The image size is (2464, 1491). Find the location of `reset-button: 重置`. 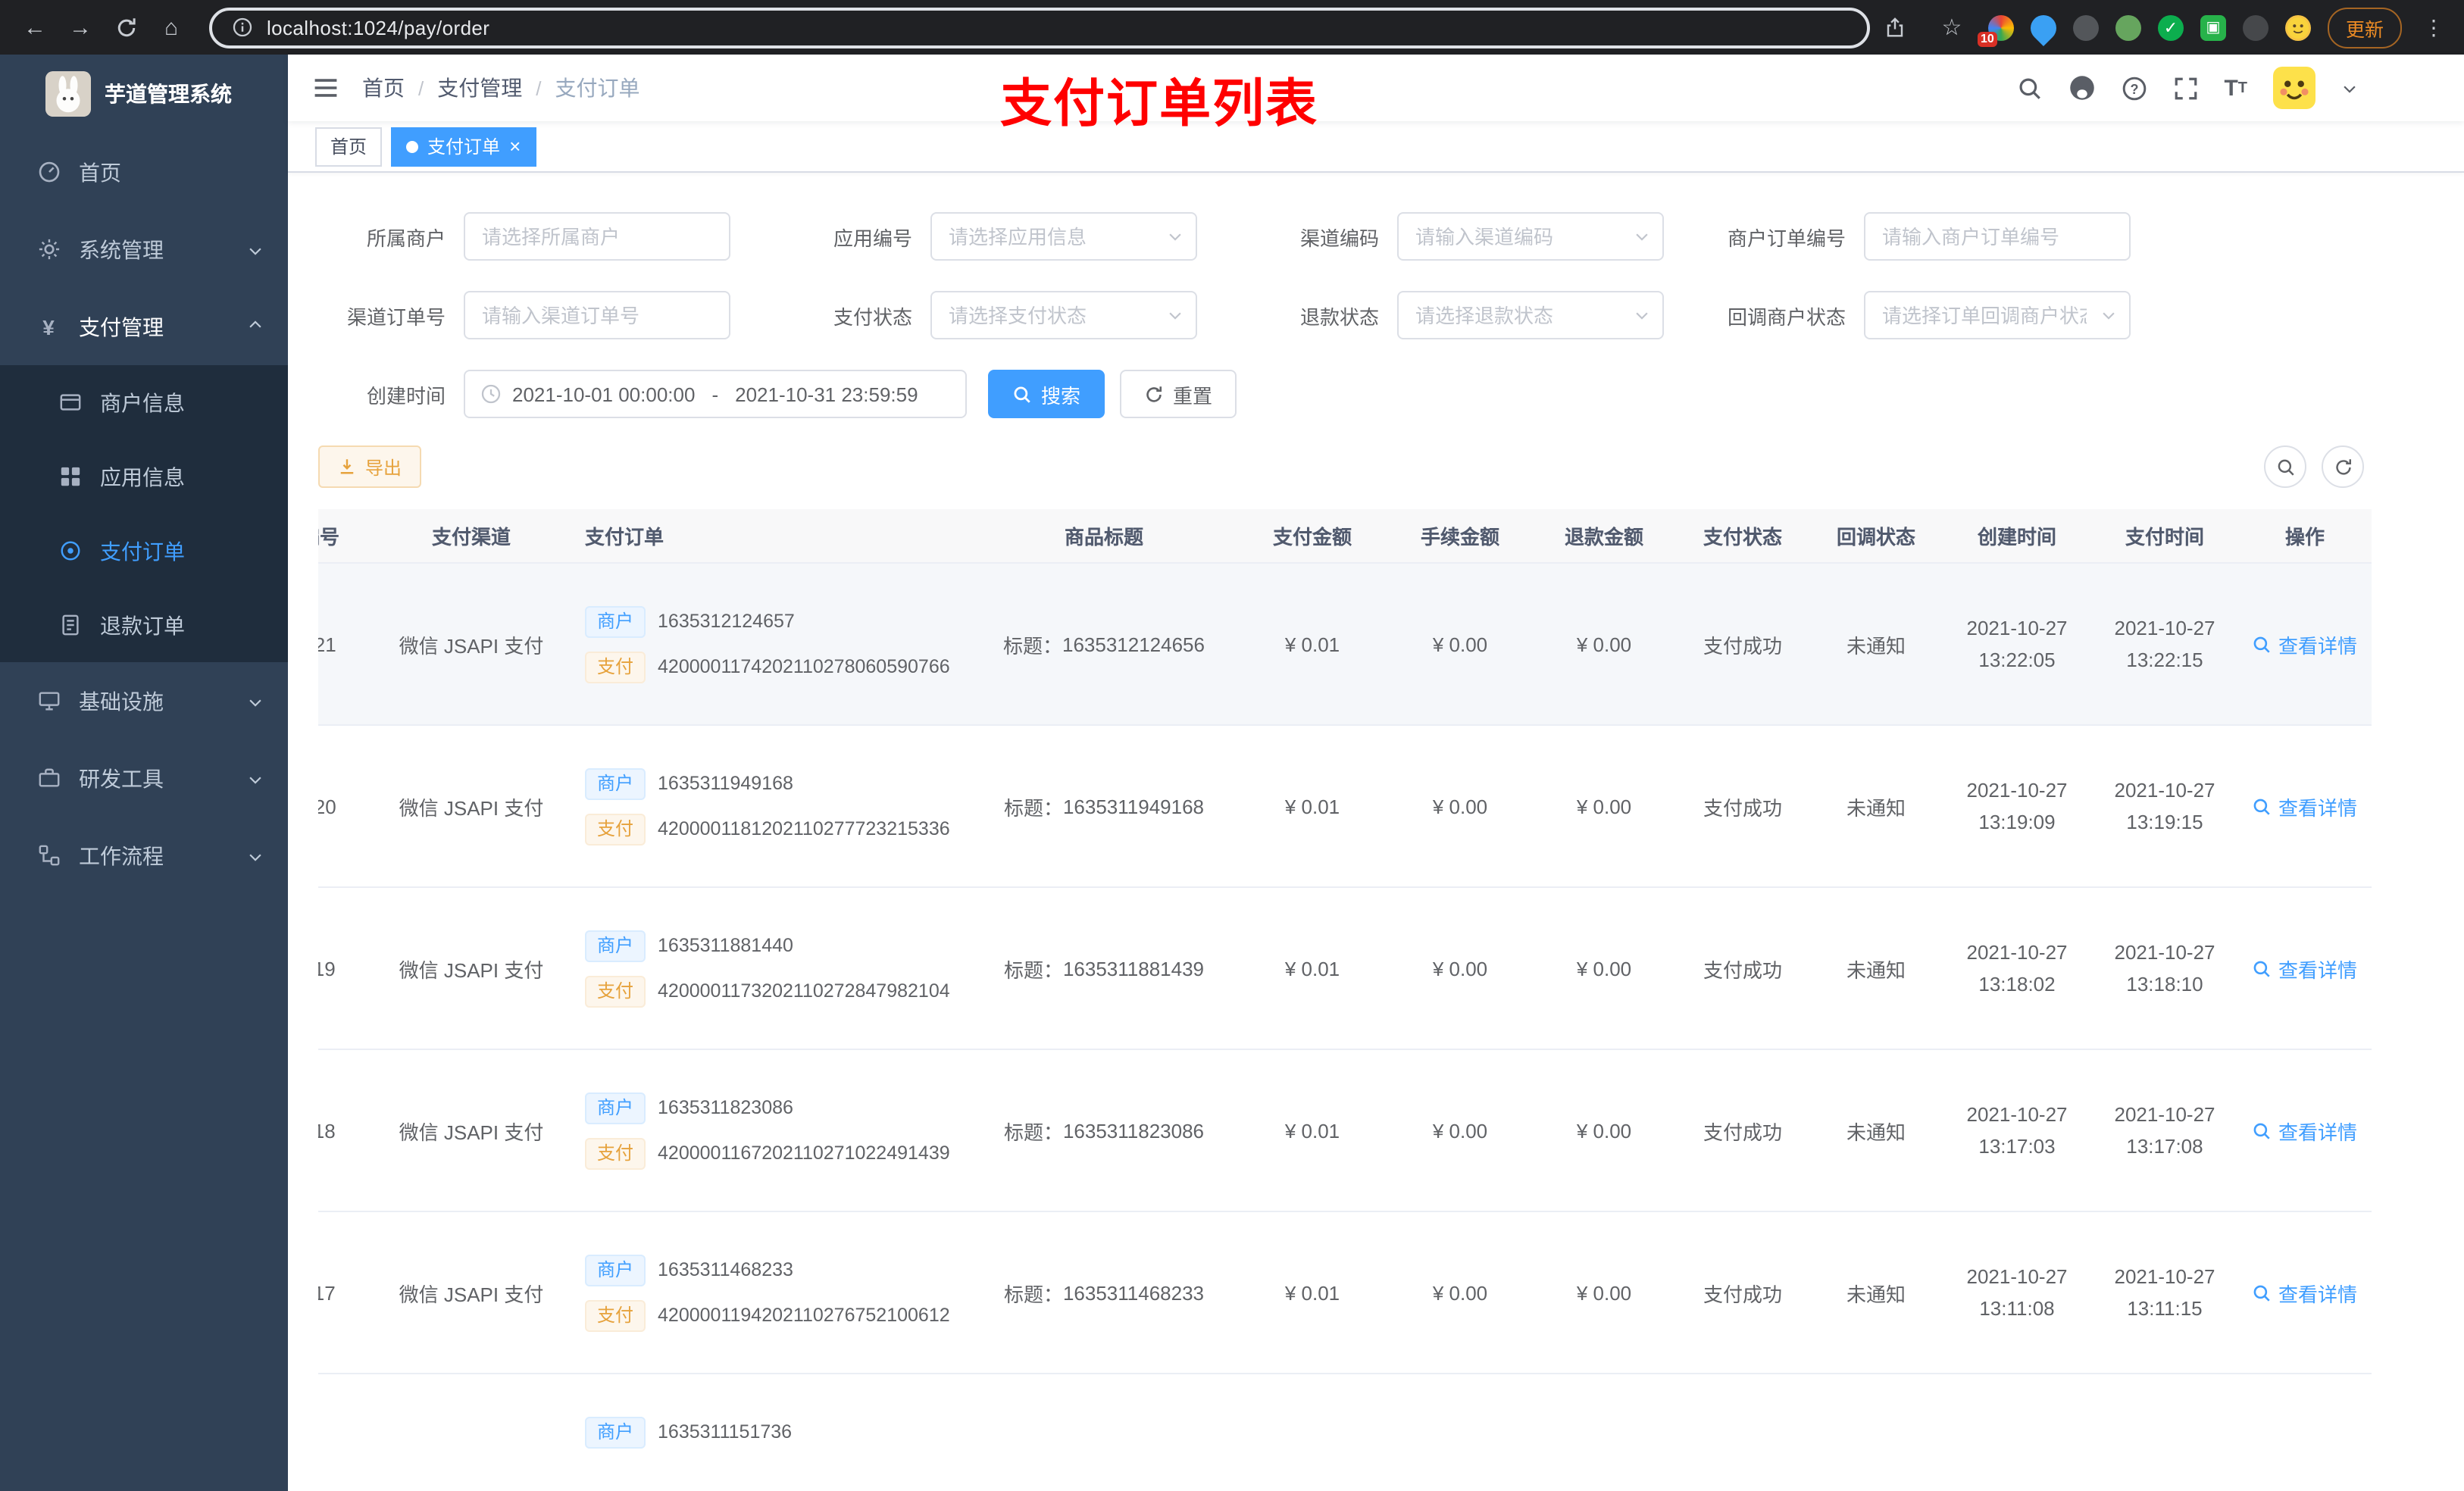

reset-button: 重置 is located at coordinates (1178, 394).